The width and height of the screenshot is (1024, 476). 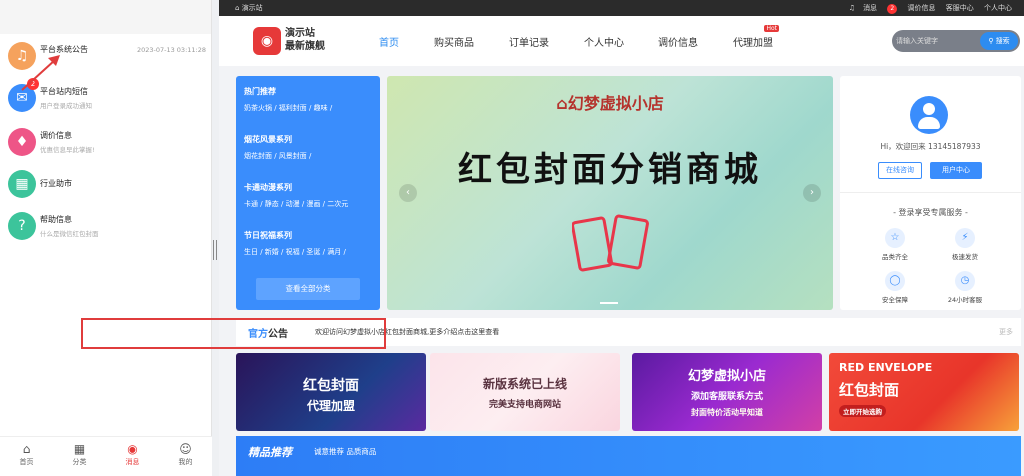 What do you see at coordinates (869, 390) in the screenshot?
I see `promo-line-2: 红包封面` at bounding box center [869, 390].